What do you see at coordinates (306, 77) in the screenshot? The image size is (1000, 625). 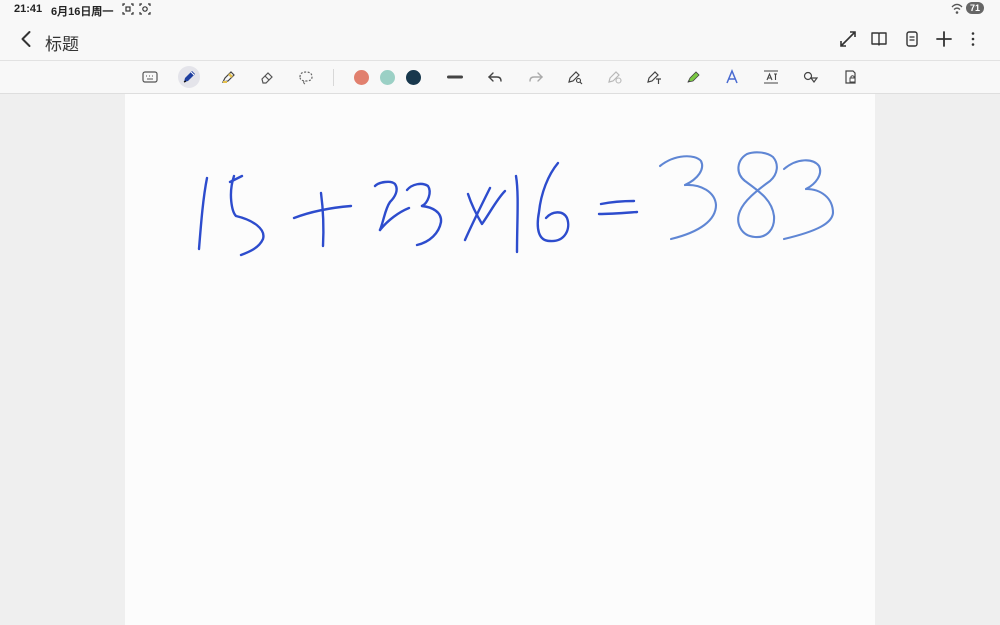 I see `lasso-icon` at bounding box center [306, 77].